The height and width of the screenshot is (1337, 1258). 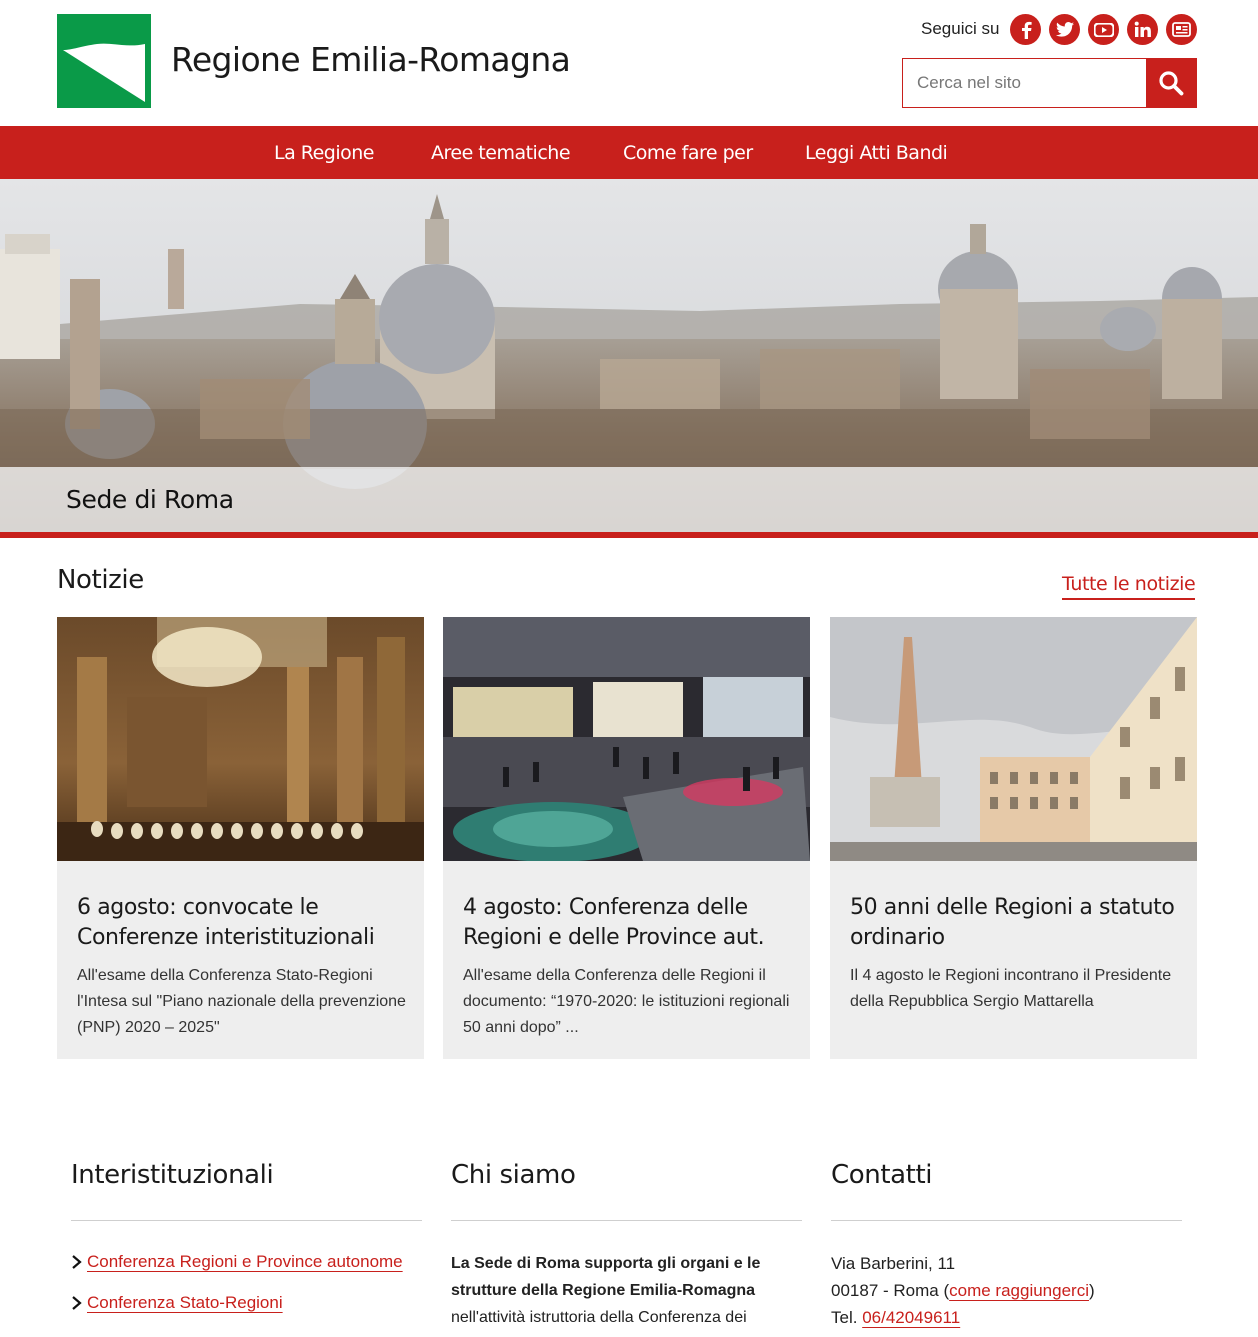 What do you see at coordinates (960, 28) in the screenshot?
I see `follow-label: Seguici su` at bounding box center [960, 28].